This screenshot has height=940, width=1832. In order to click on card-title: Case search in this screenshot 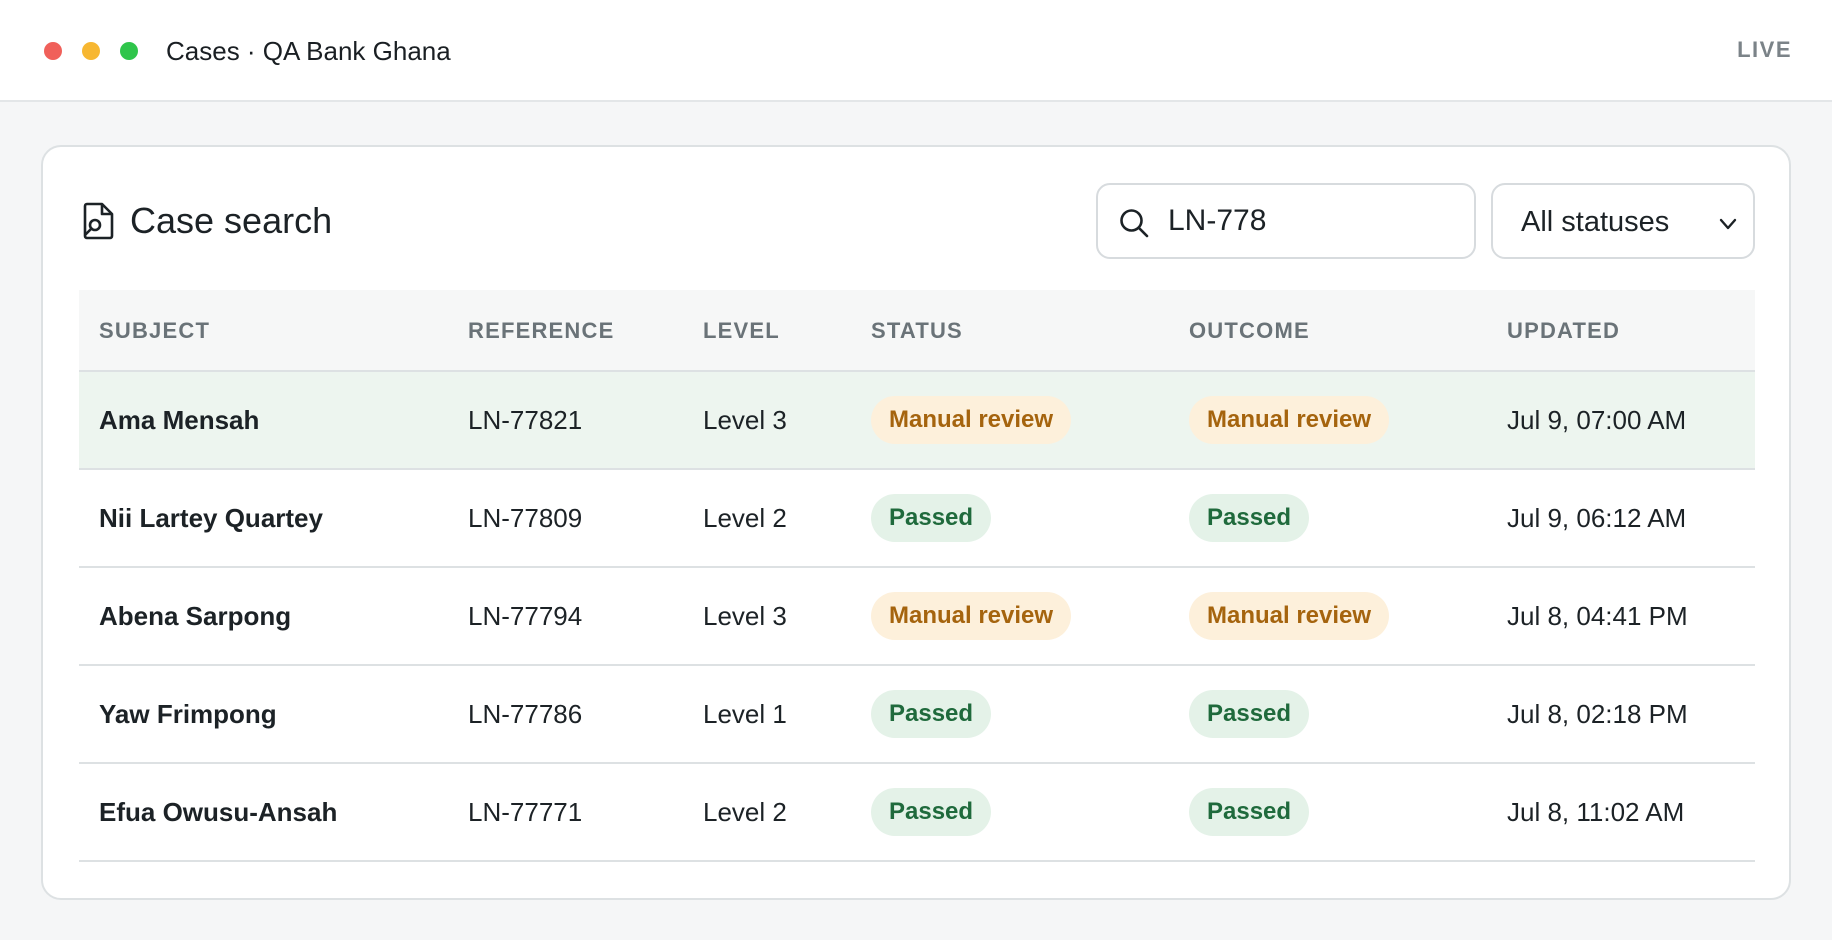, I will do `click(231, 220)`.